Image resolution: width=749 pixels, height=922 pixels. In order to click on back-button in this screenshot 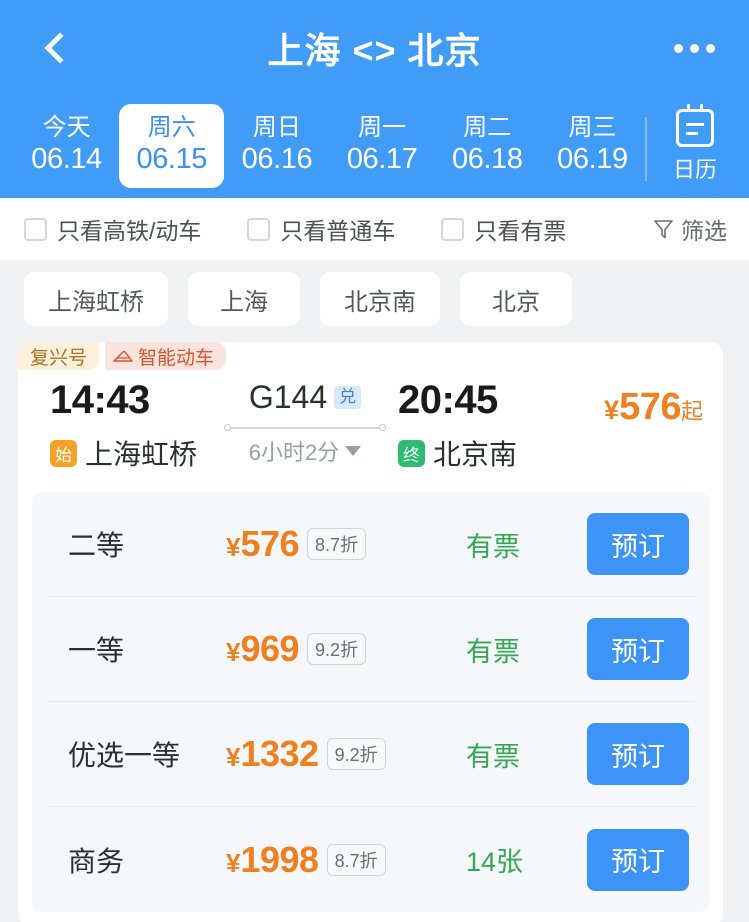, I will do `click(57, 48)`.